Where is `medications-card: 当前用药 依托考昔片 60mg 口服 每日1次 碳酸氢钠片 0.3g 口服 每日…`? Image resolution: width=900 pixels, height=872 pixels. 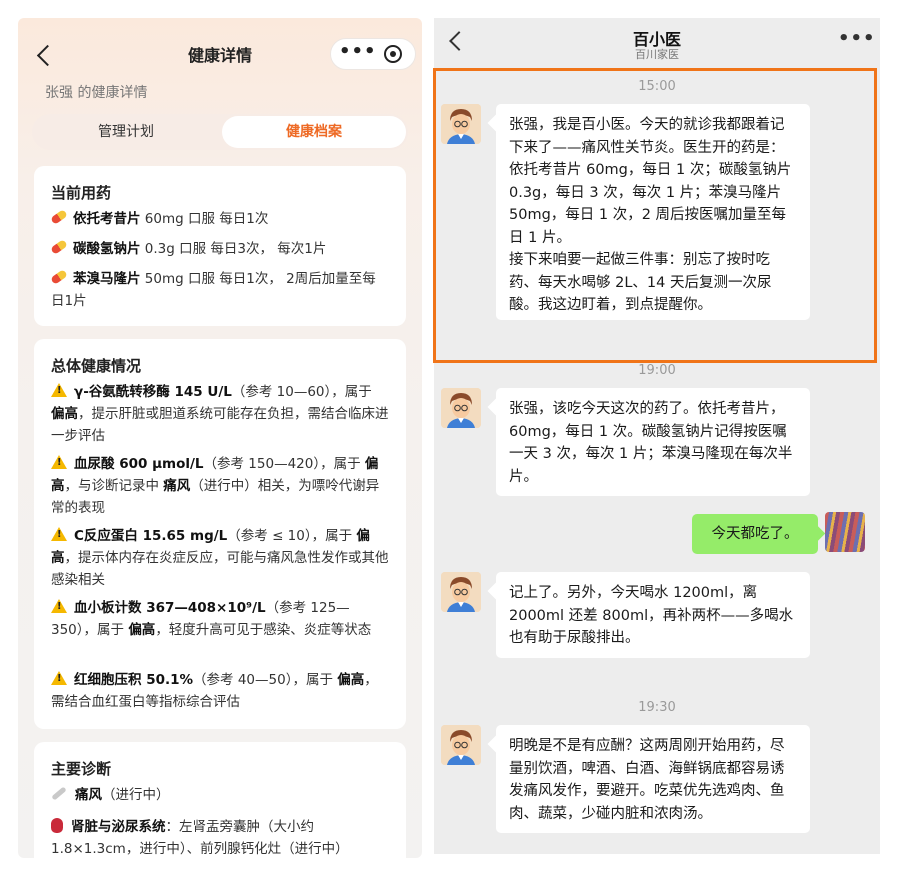 medications-card: 当前用药 依托考昔片 60mg 口服 每日1次 碳酸氢钠片 0.3g 口服 每日… is located at coordinates (220, 246).